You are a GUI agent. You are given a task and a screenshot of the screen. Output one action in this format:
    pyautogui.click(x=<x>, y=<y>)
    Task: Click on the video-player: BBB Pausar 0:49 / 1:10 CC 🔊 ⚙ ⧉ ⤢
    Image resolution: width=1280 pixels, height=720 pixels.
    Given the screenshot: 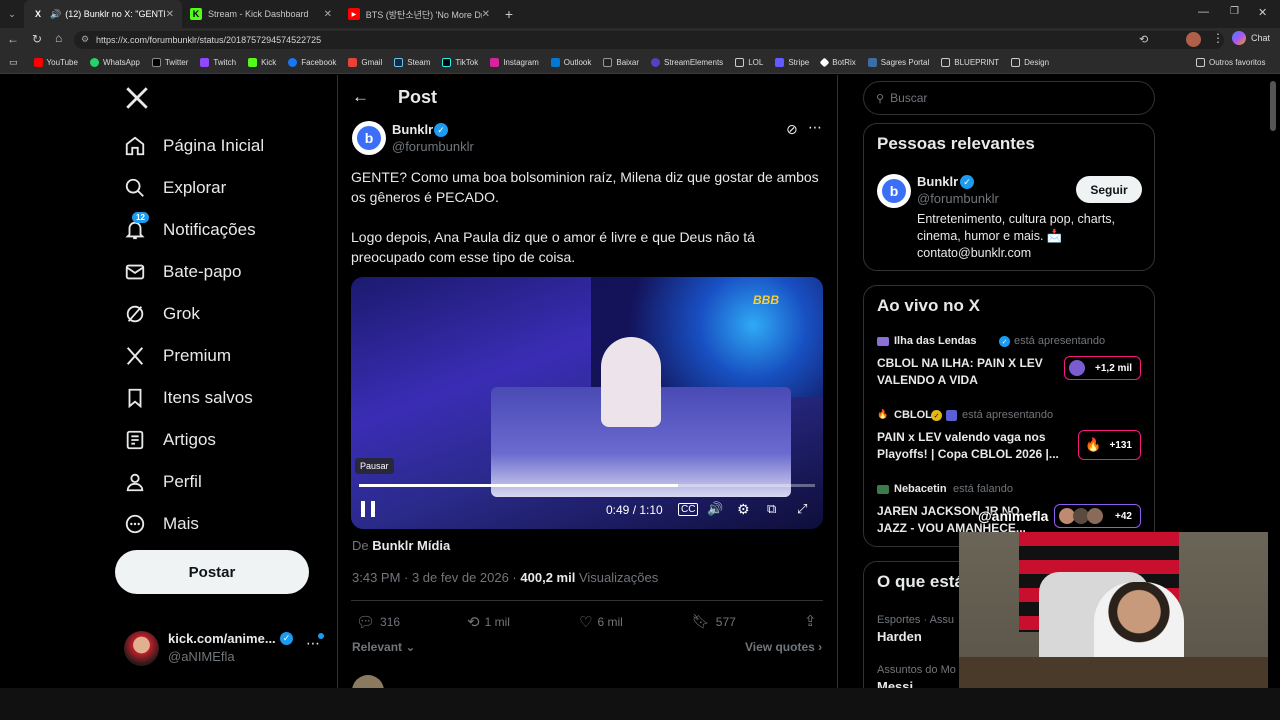 What is the action you would take?
    pyautogui.click(x=587, y=403)
    